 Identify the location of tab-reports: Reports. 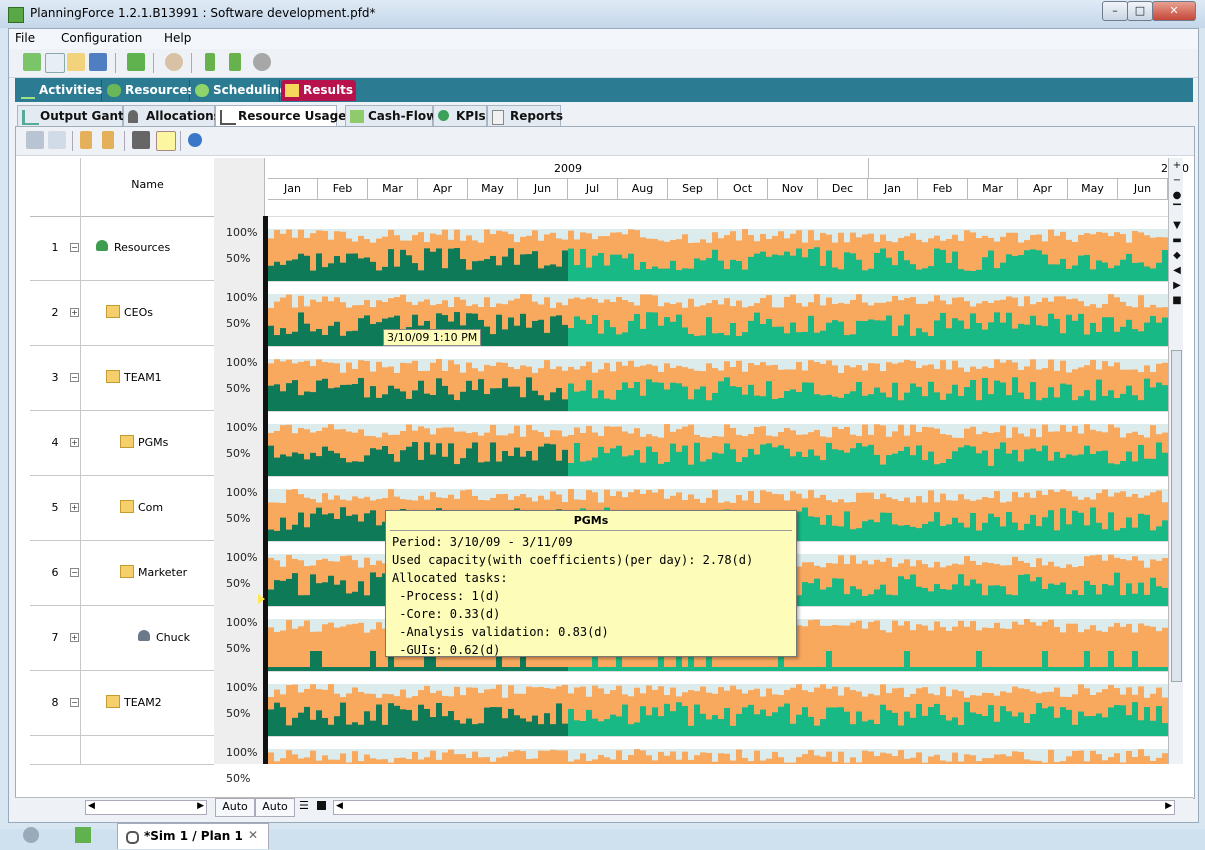
(525, 116).